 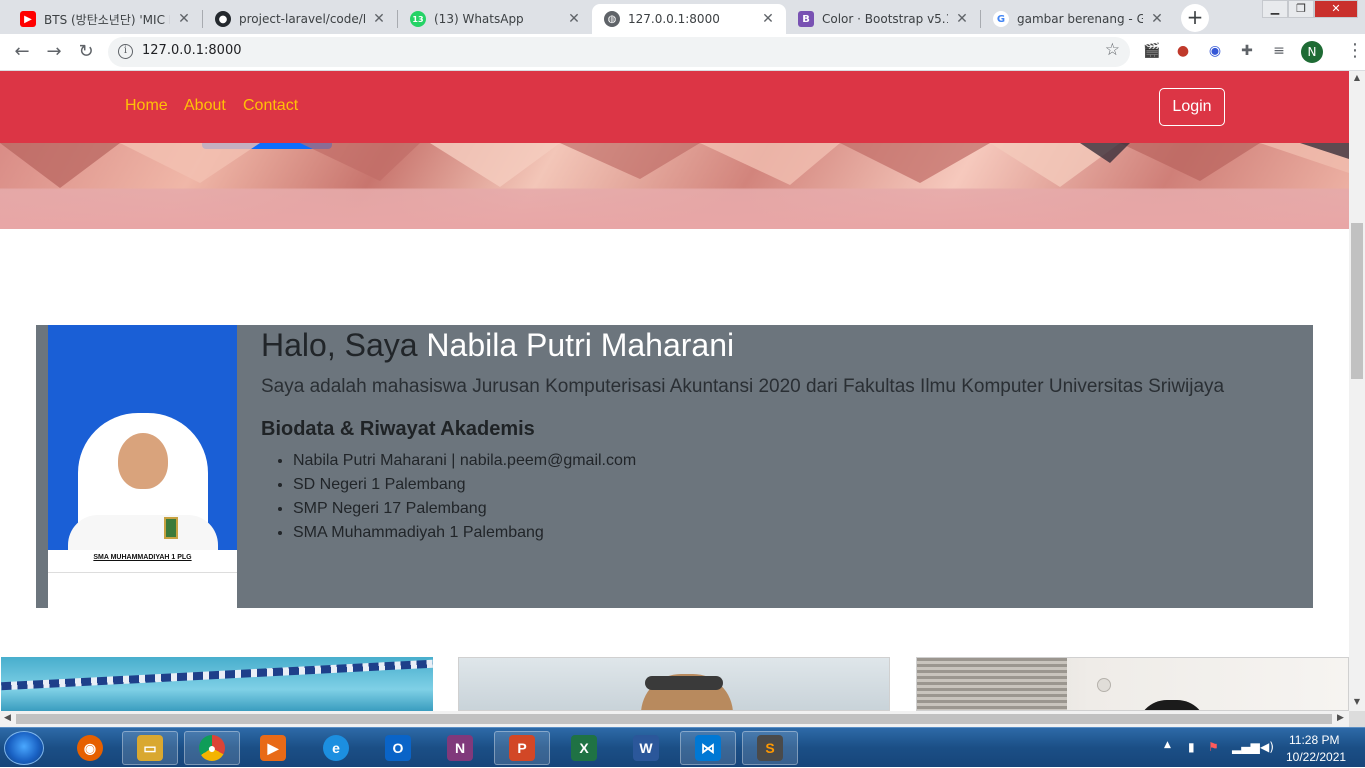 I want to click on list-item: SMP Negeri 17 Palembang, so click(x=464, y=511).